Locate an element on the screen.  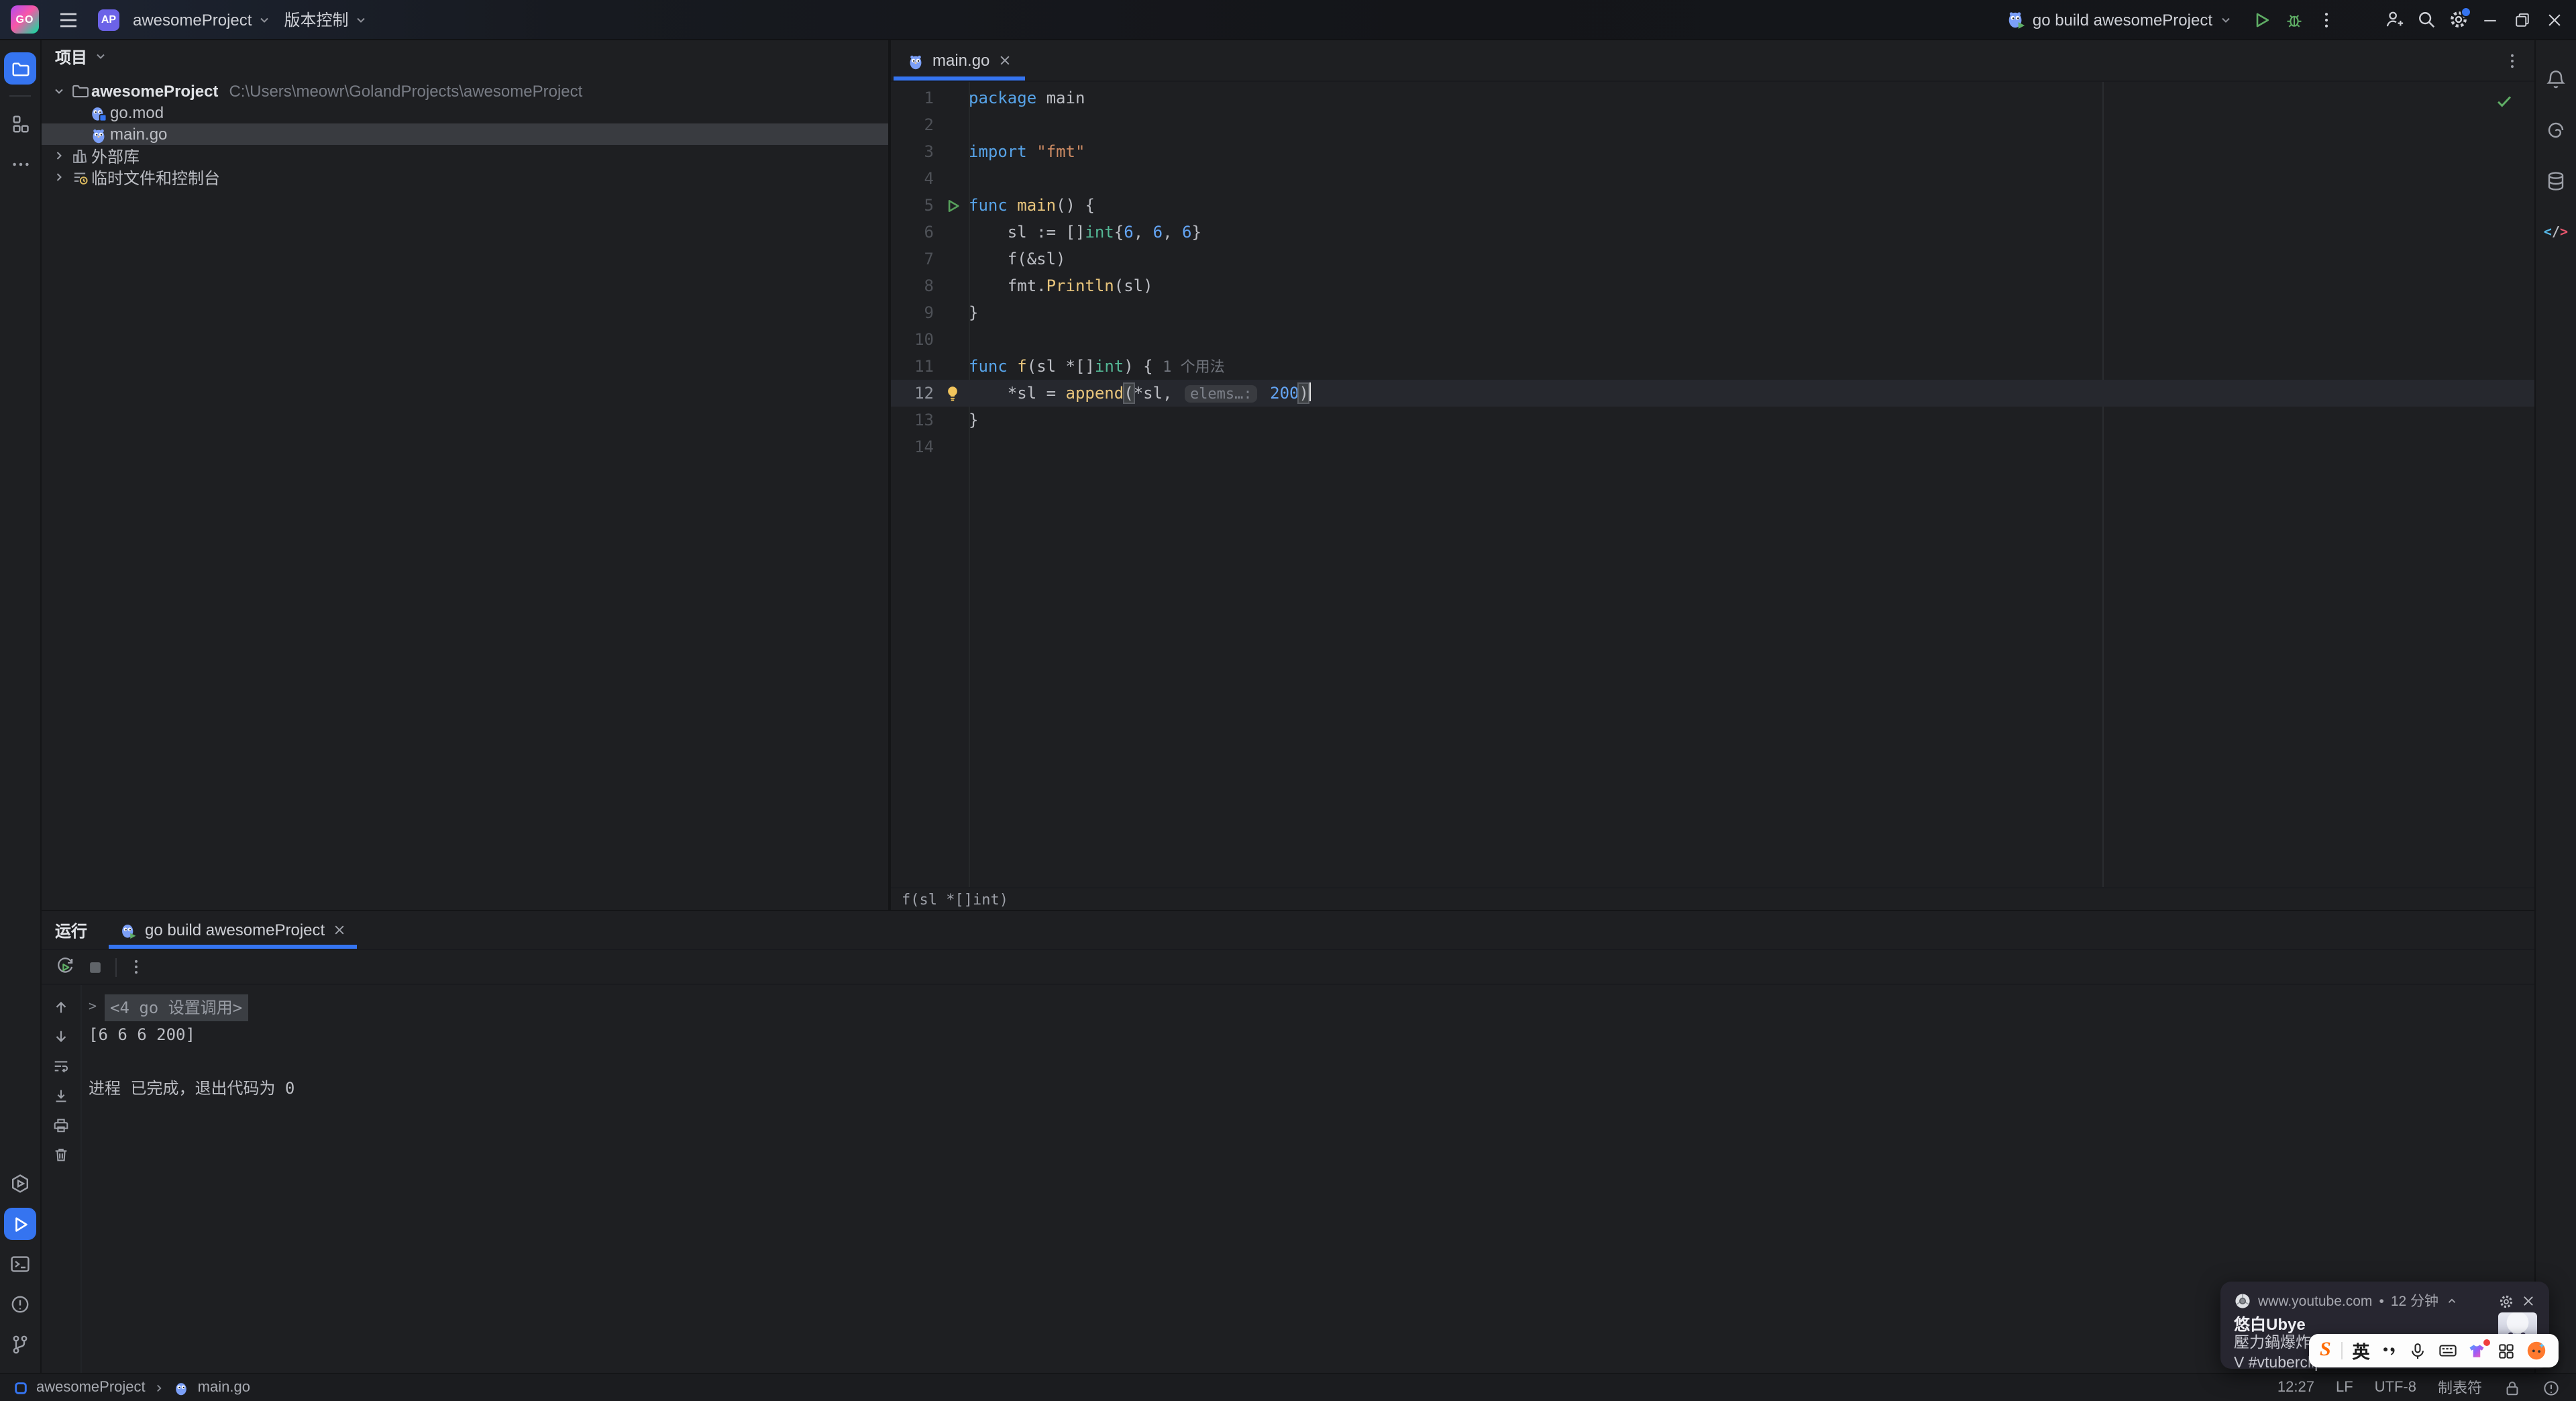
close-button is located at coordinates (2554, 19).